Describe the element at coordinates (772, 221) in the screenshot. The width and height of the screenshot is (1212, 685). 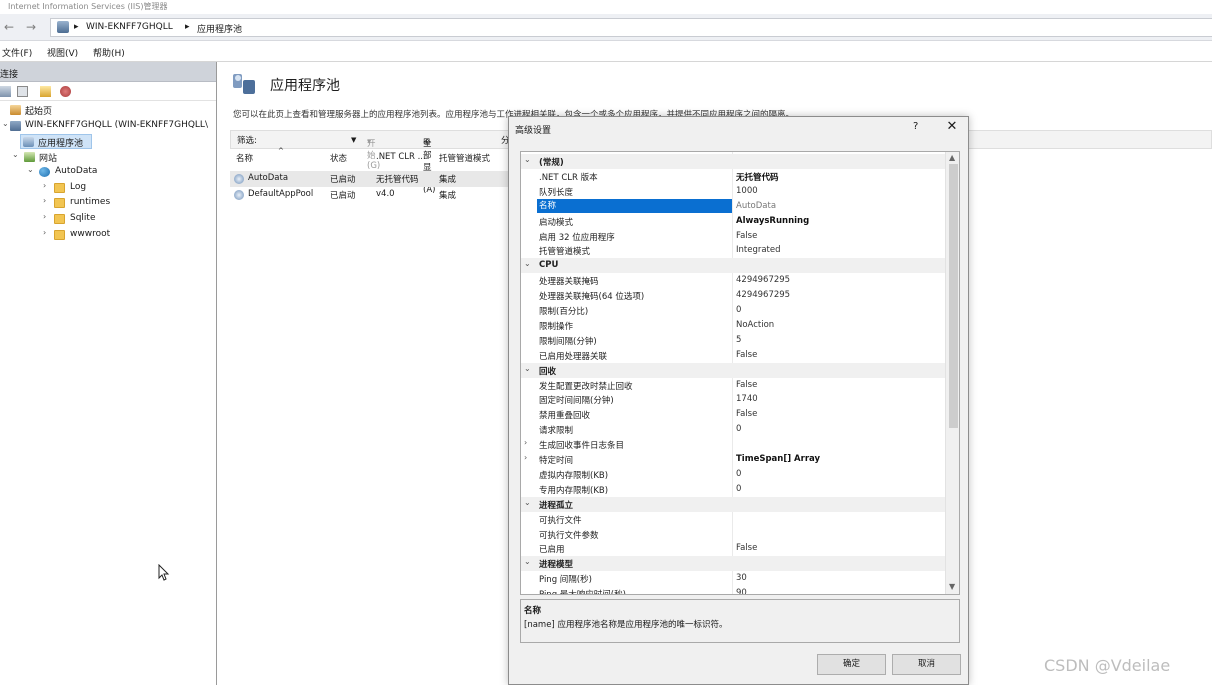
I see `property-value: AlwaysRunning` at that location.